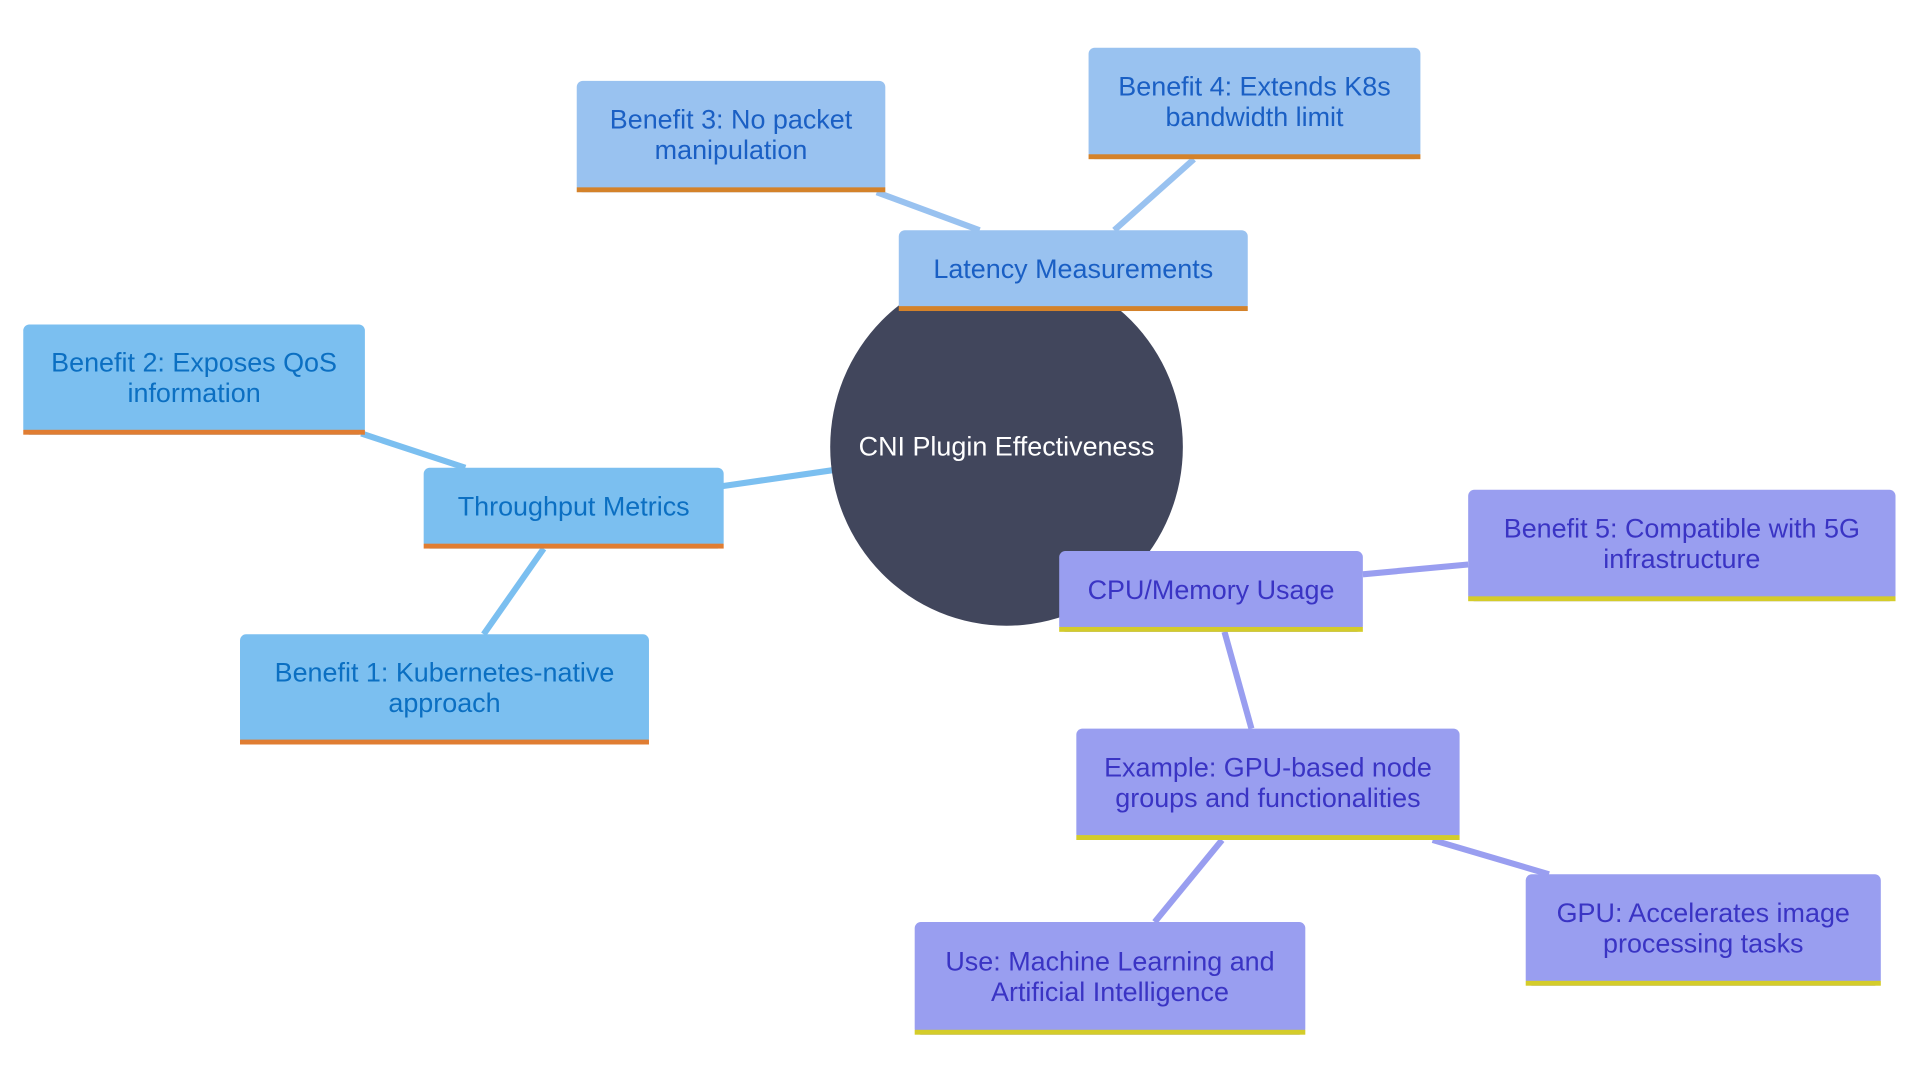 This screenshot has height=1080, width=1920. I want to click on edge-latency-b3, so click(928, 211).